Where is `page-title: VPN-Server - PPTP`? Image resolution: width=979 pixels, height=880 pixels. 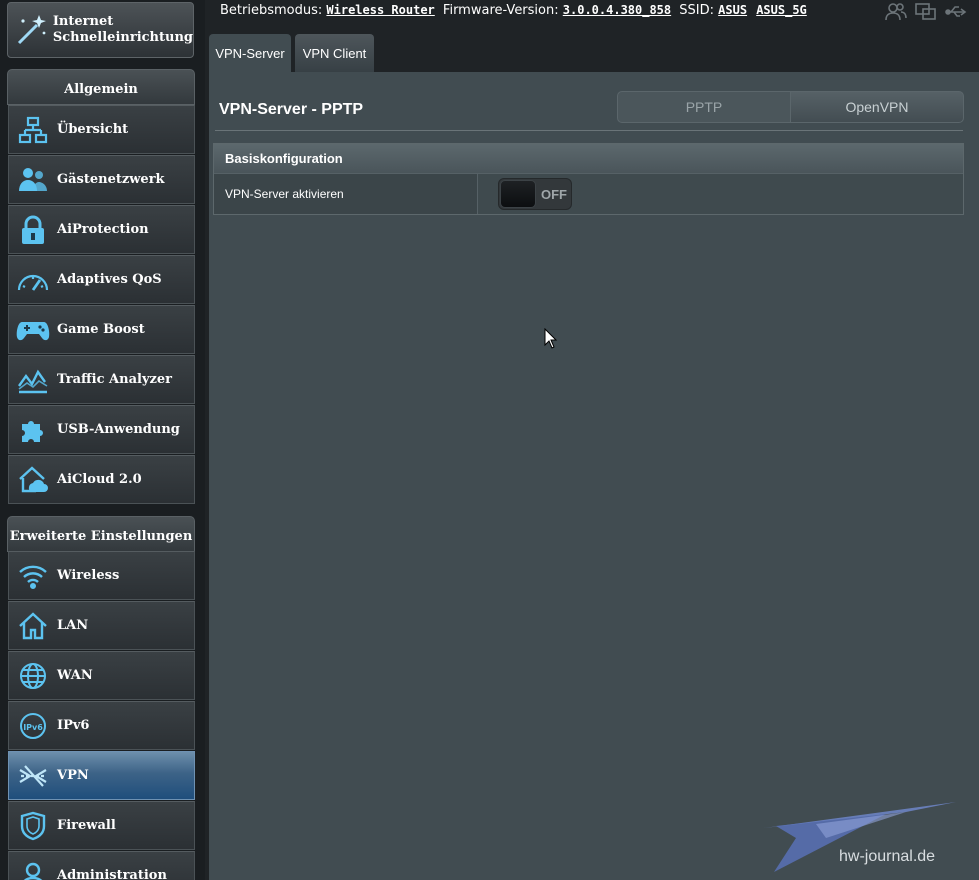 page-title: VPN-Server - PPTP is located at coordinates (291, 109).